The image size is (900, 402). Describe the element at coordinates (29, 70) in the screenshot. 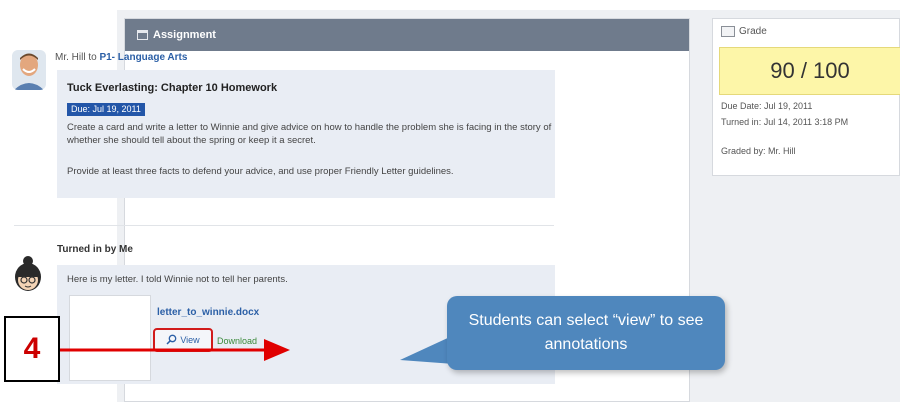

I see `teacher-avatar` at that location.